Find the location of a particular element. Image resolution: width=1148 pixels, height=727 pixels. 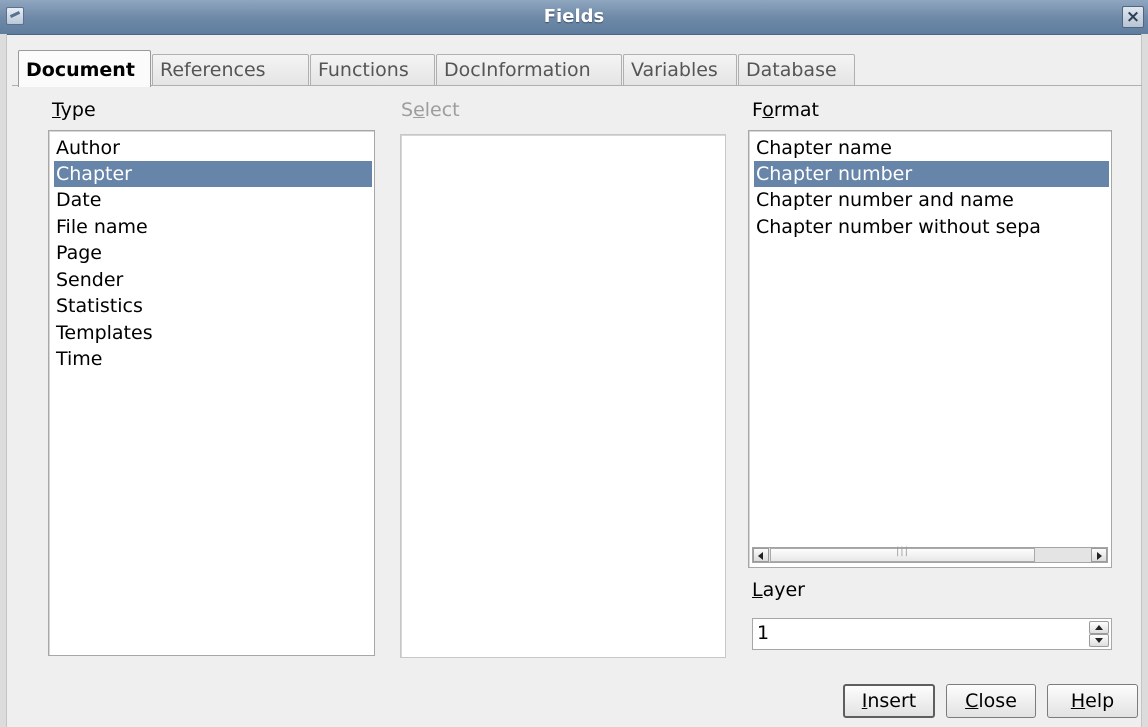

insert-button: Insert is located at coordinates (889, 701).